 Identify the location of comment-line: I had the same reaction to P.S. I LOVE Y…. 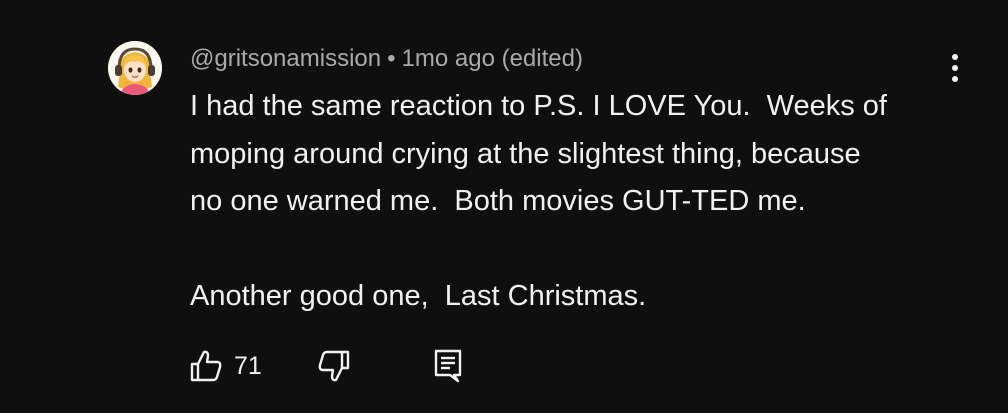
(538, 106).